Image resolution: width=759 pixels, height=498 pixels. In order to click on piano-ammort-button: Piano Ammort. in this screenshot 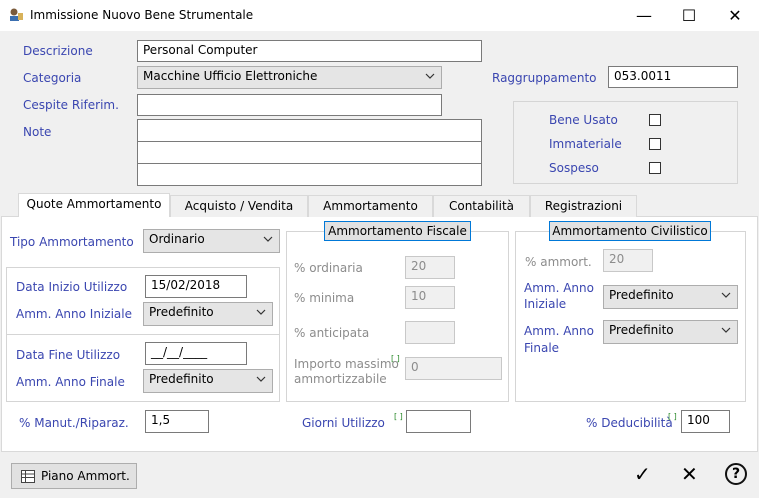, I will do `click(74, 476)`.